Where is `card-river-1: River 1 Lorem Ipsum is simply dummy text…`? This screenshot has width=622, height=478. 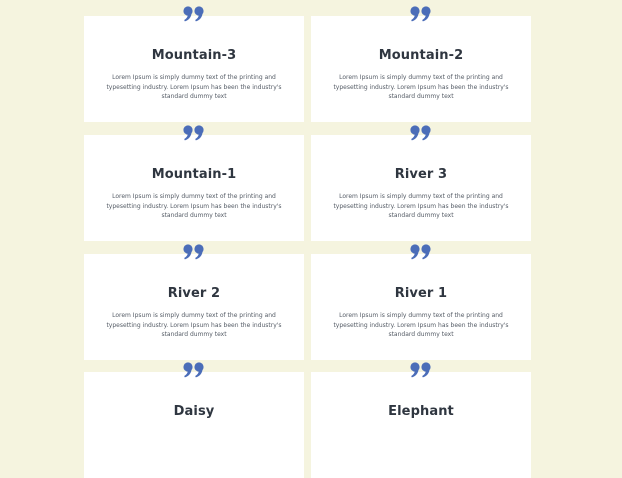 card-river-1: River 1 Lorem Ipsum is simply dummy text… is located at coordinates (421, 302).